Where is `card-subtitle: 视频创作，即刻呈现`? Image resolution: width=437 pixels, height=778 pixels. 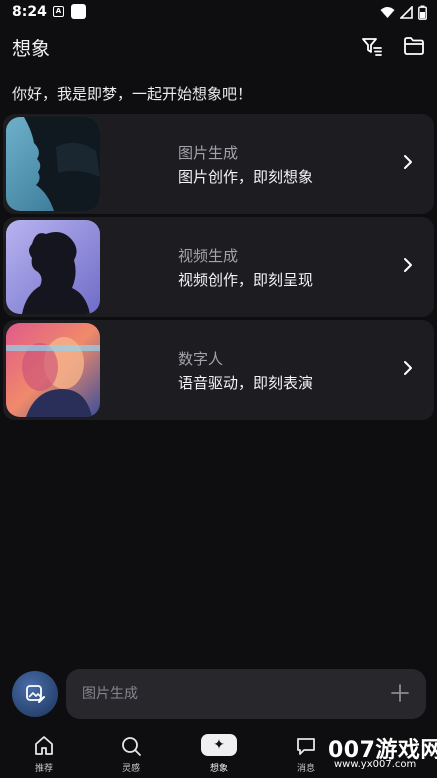
card-subtitle: 视频创作，即刻呈现 is located at coordinates (246, 280).